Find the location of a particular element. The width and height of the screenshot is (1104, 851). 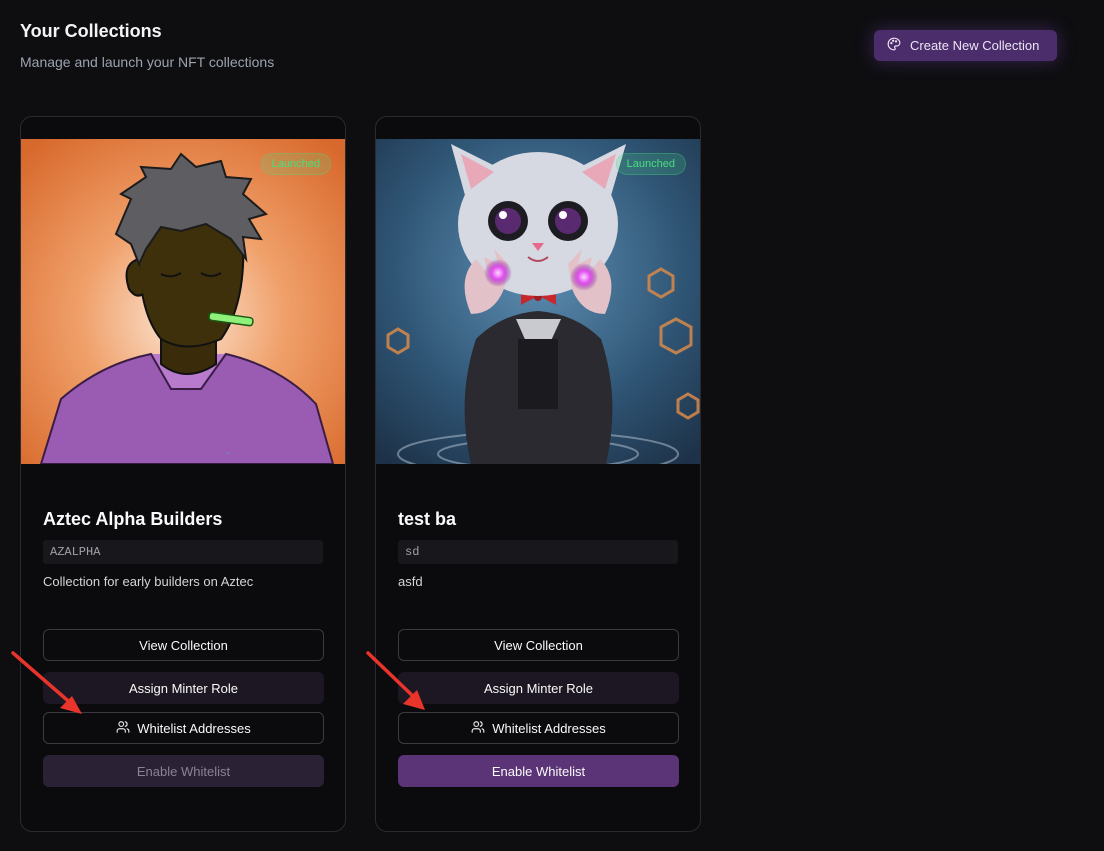

collection-description: asfd is located at coordinates (410, 581).